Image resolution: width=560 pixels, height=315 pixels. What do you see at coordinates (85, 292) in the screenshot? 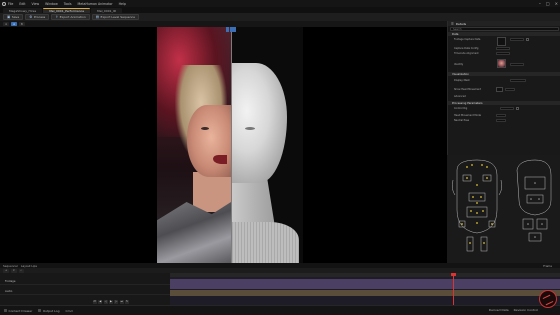
I see `track-audio: Audio` at bounding box center [85, 292].